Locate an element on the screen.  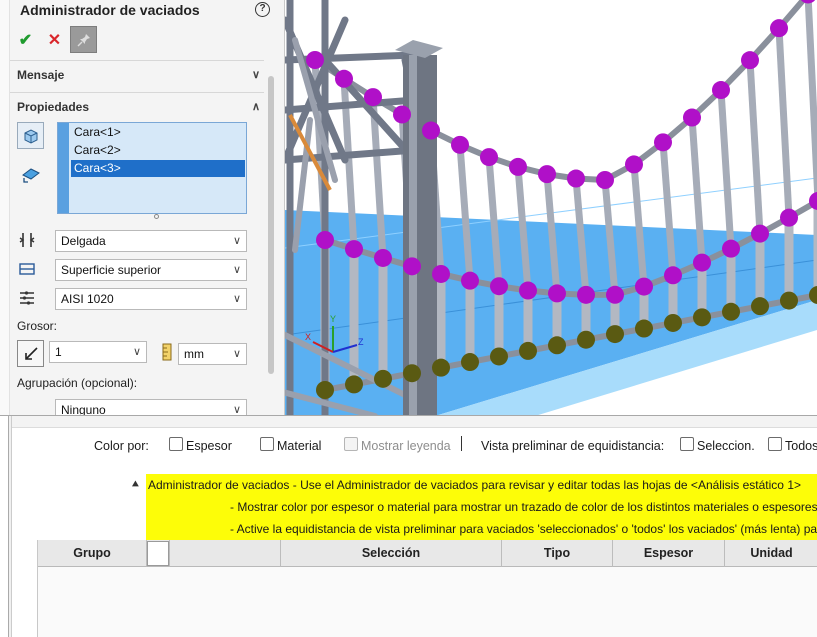
list-item: Cara<1> is located at coordinates (158, 132).